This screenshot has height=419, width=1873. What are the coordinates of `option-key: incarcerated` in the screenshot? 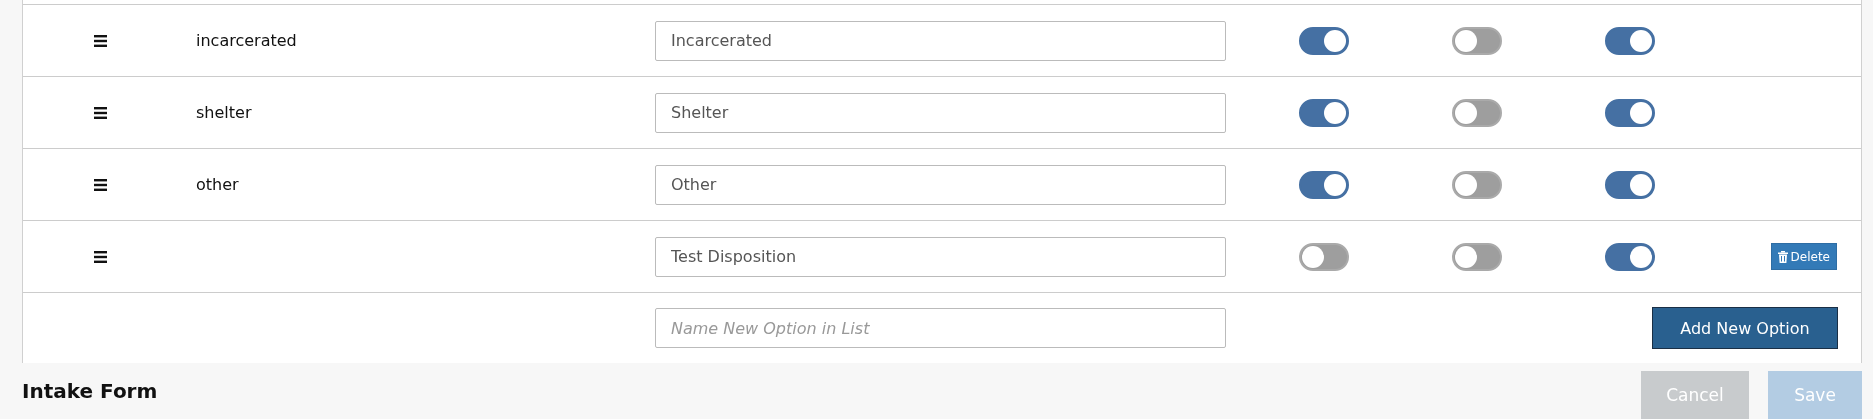 It's located at (237, 40).